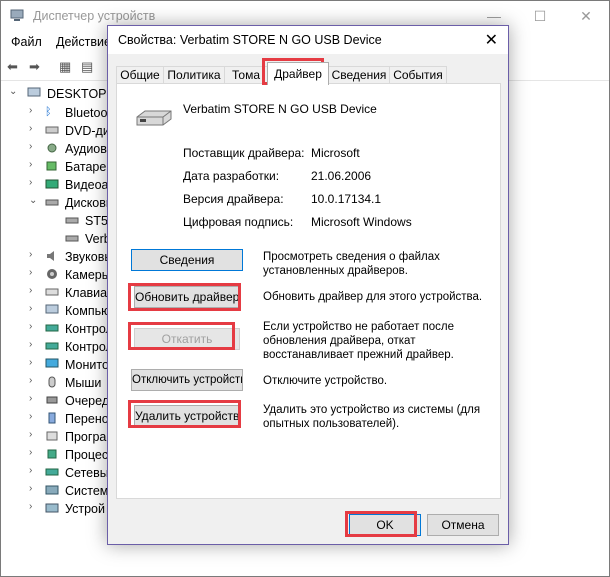 This screenshot has width=610, height=577. I want to click on disable-device-button: Отключить устройство, so click(187, 380).